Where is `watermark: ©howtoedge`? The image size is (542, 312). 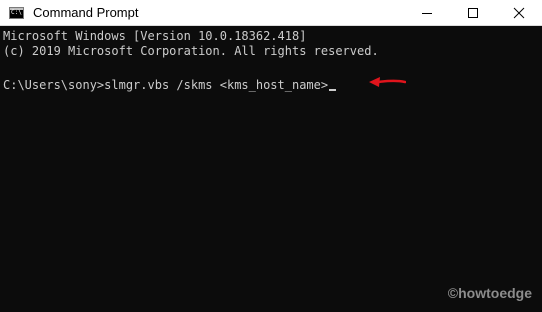 watermark: ©howtoedge is located at coordinates (489, 293).